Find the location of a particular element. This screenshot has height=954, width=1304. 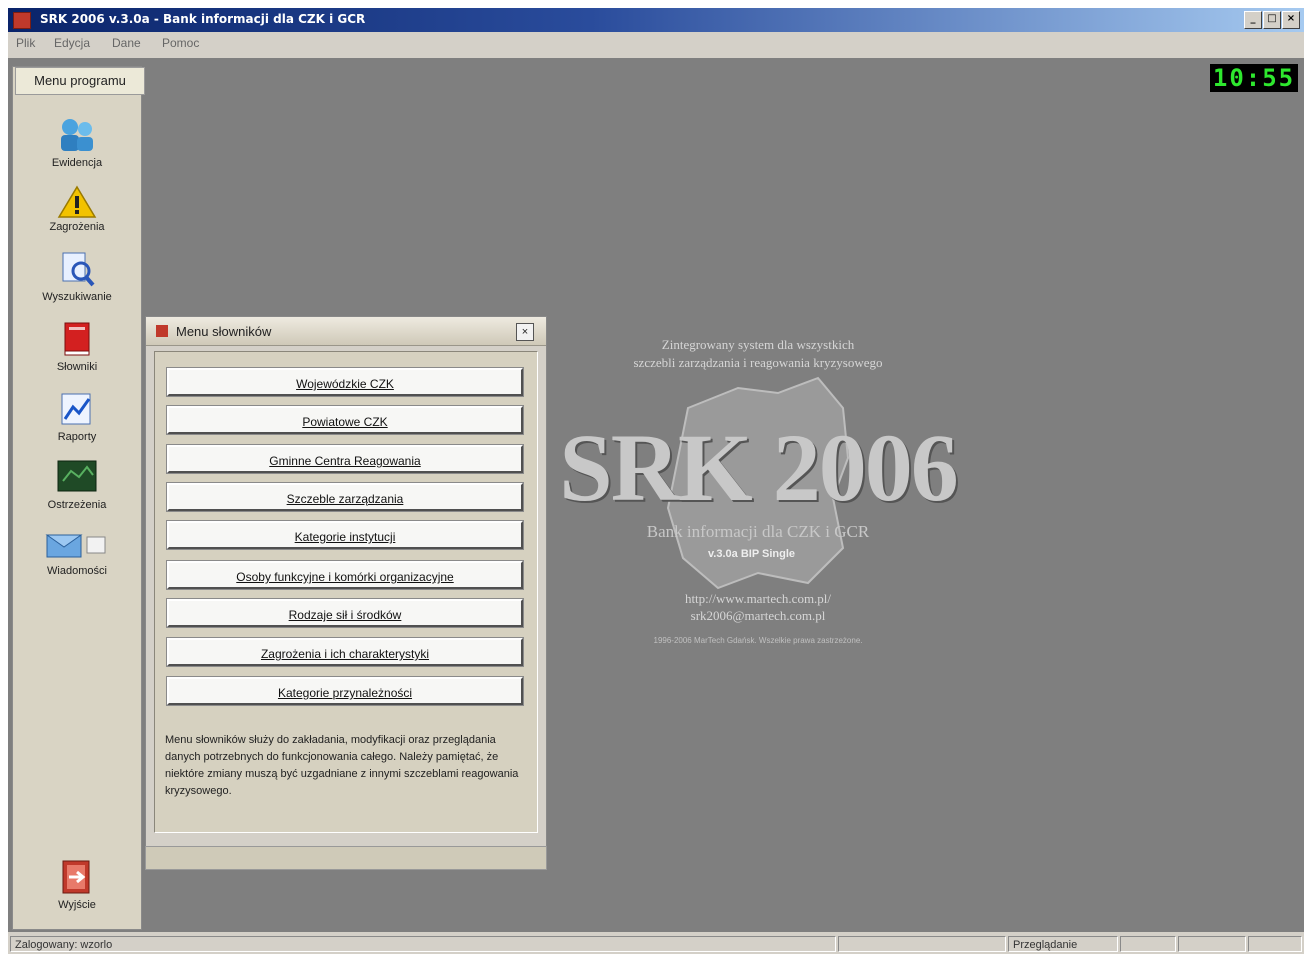

dict-button-szczeble-zarzadzania: Szczeble zarządzania is located at coordinates (345, 497).